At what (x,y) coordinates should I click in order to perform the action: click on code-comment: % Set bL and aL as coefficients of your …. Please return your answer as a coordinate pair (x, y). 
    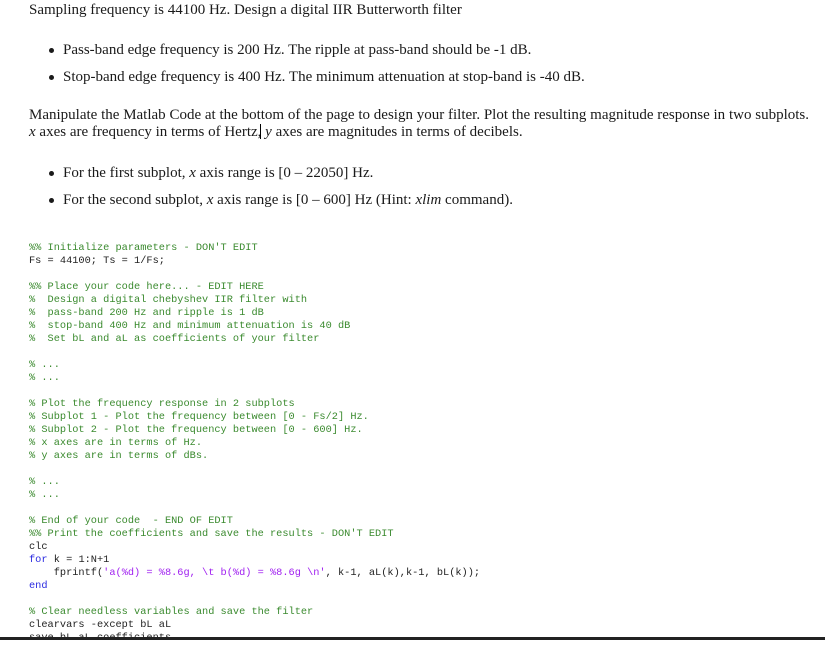
    Looking at the image, I should click on (174, 339).